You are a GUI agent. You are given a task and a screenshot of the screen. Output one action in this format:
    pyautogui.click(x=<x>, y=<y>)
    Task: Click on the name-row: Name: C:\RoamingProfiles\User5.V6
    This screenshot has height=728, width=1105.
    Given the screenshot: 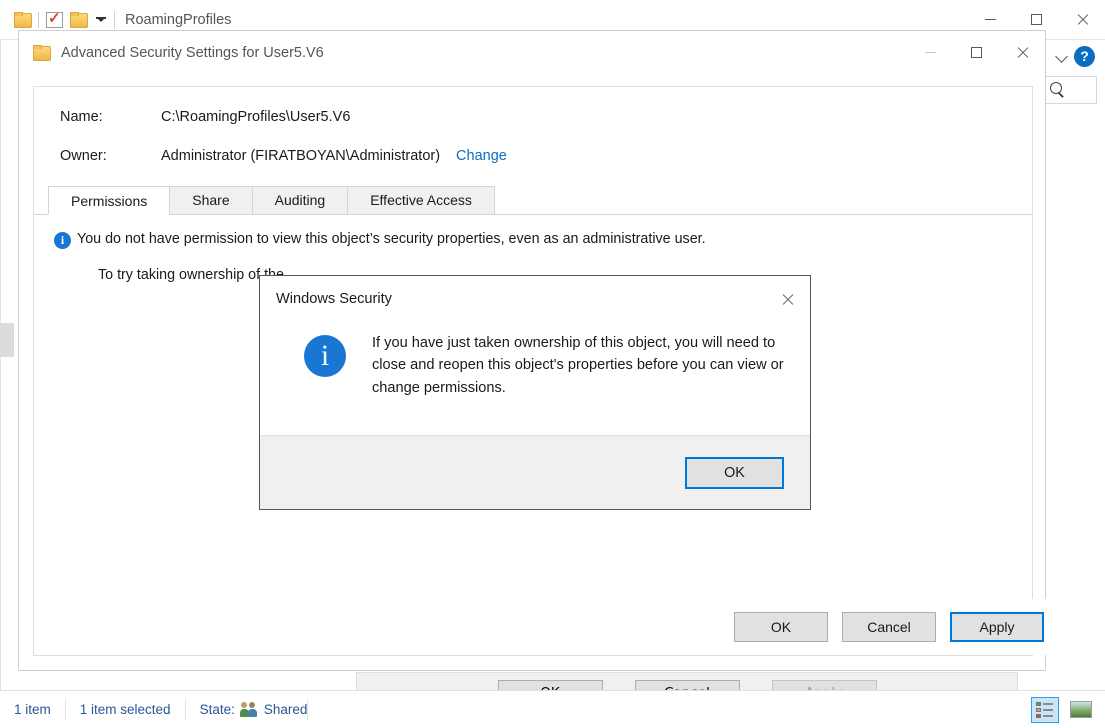 What is the action you would take?
    pyautogui.click(x=546, y=117)
    